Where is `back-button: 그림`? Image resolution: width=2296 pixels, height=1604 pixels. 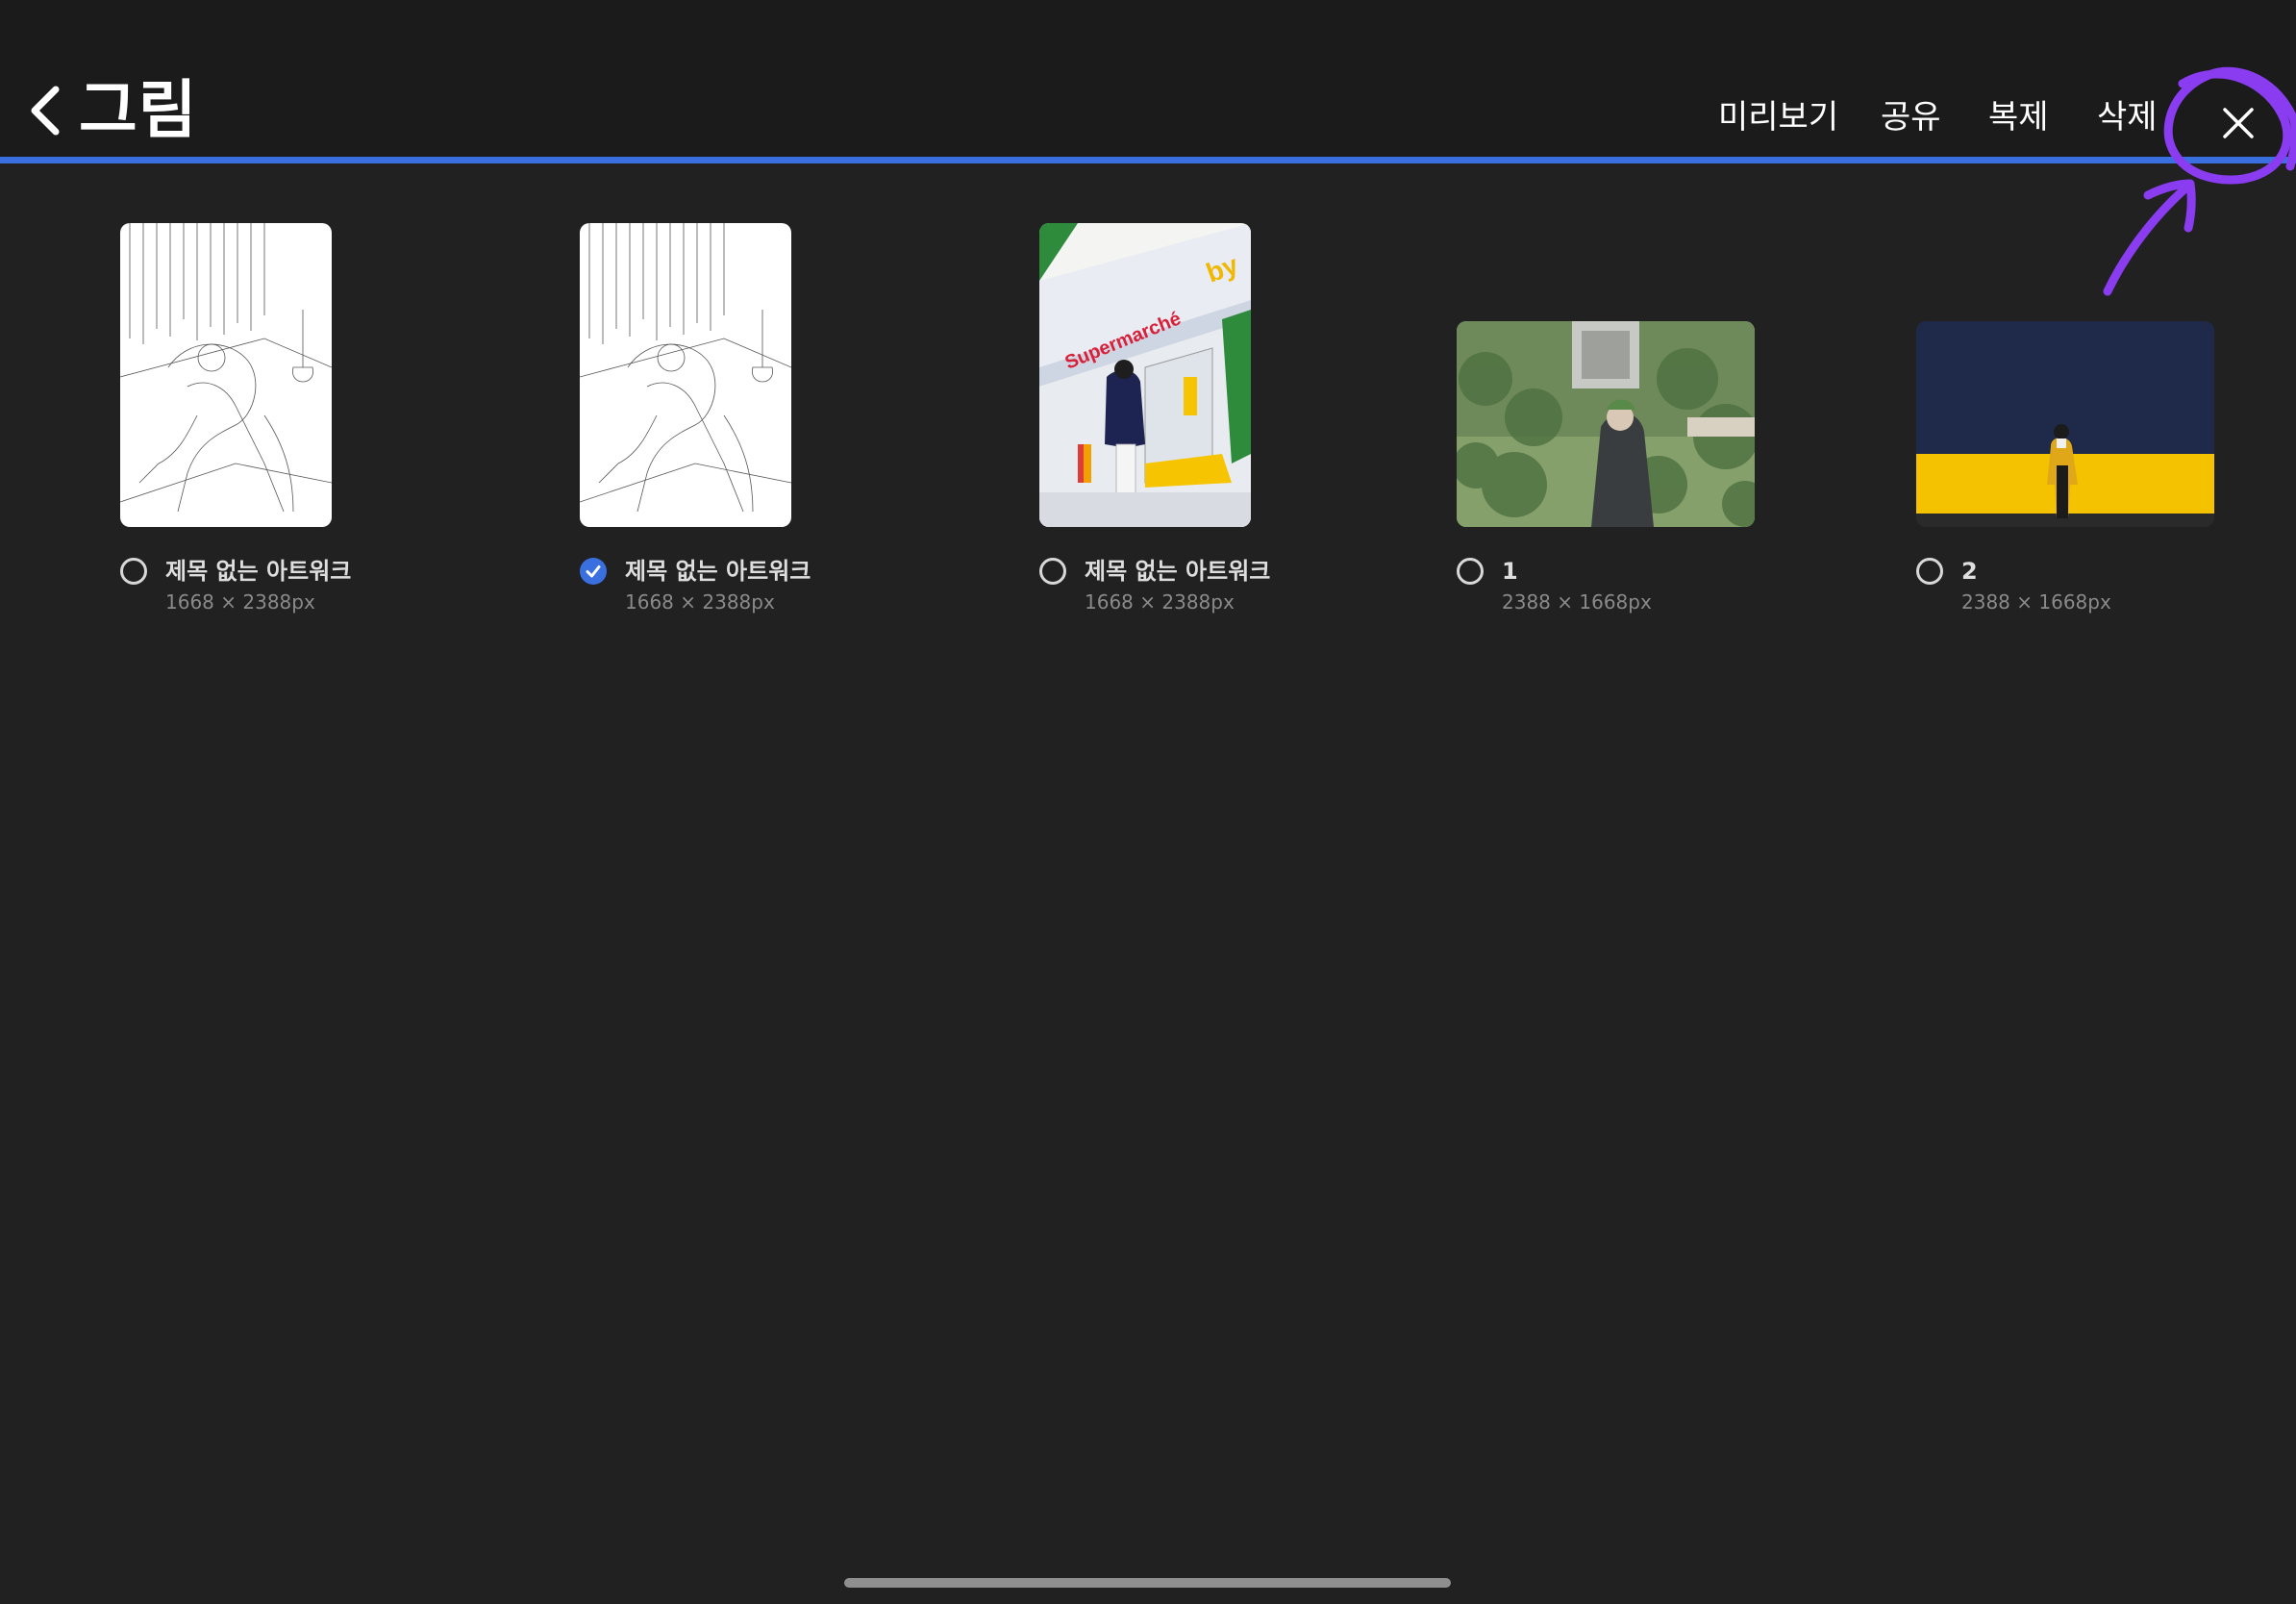
back-button: 그림 is located at coordinates (112, 110).